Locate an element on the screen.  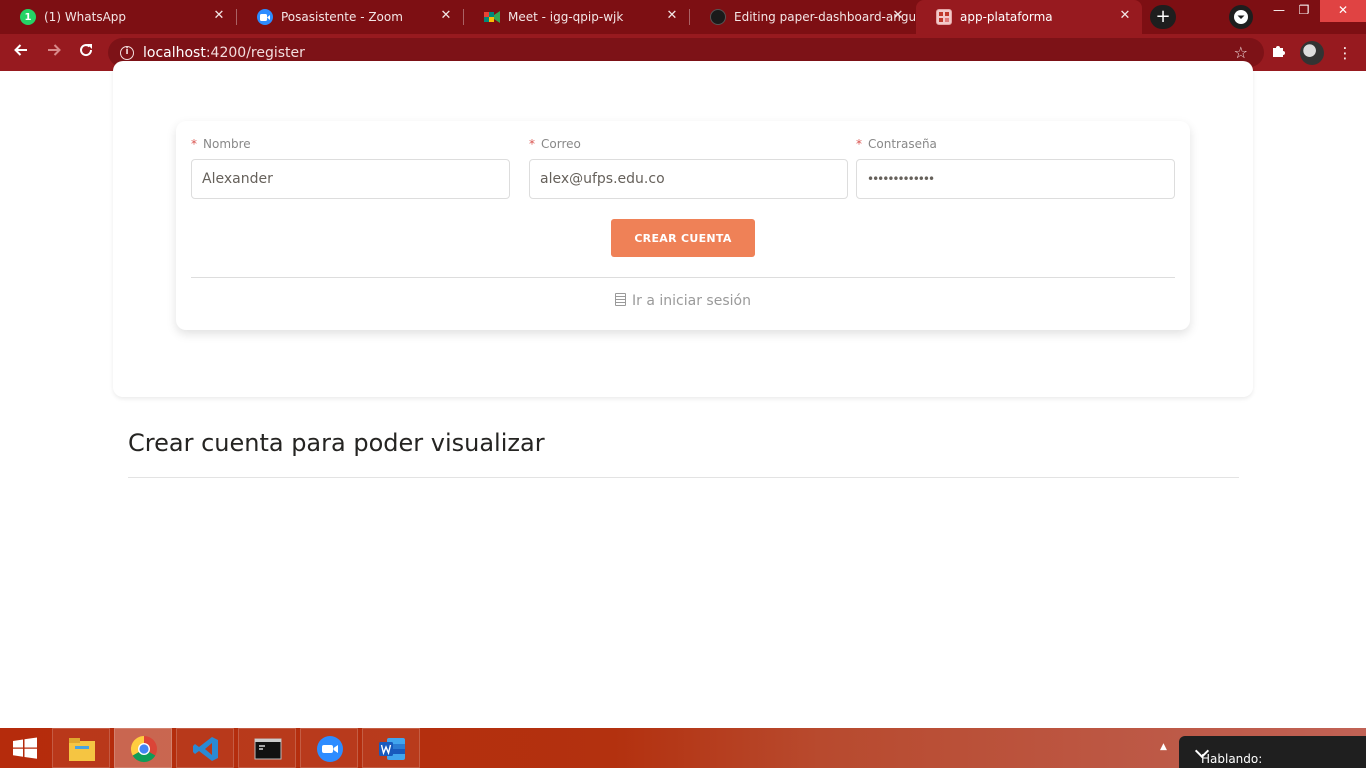
name-field is located at coordinates (350, 179).